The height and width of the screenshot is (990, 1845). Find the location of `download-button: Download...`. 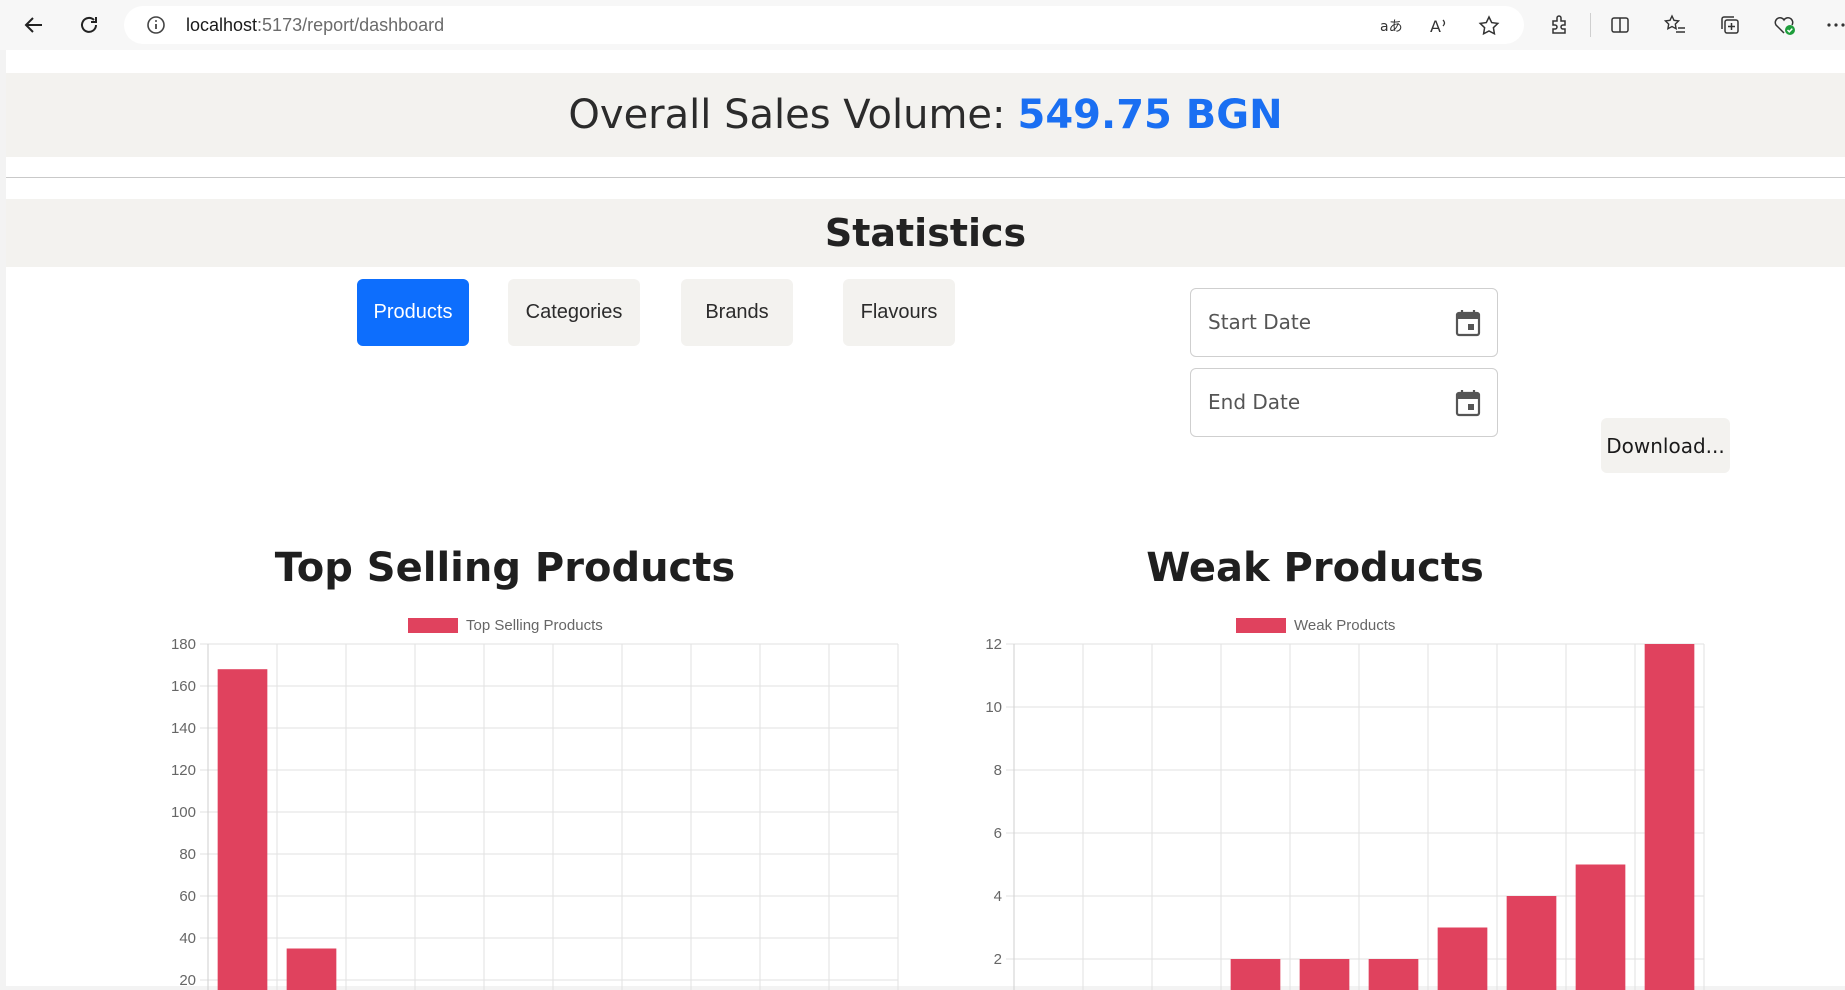

download-button: Download... is located at coordinates (1665, 445).